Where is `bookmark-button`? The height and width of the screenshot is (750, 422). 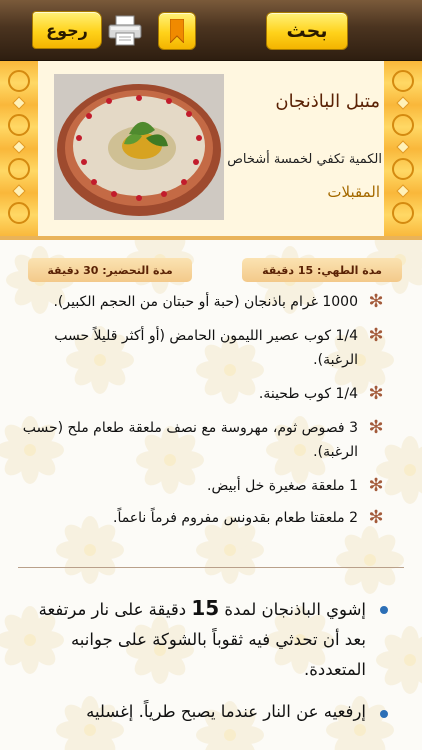 bookmark-button is located at coordinates (177, 31).